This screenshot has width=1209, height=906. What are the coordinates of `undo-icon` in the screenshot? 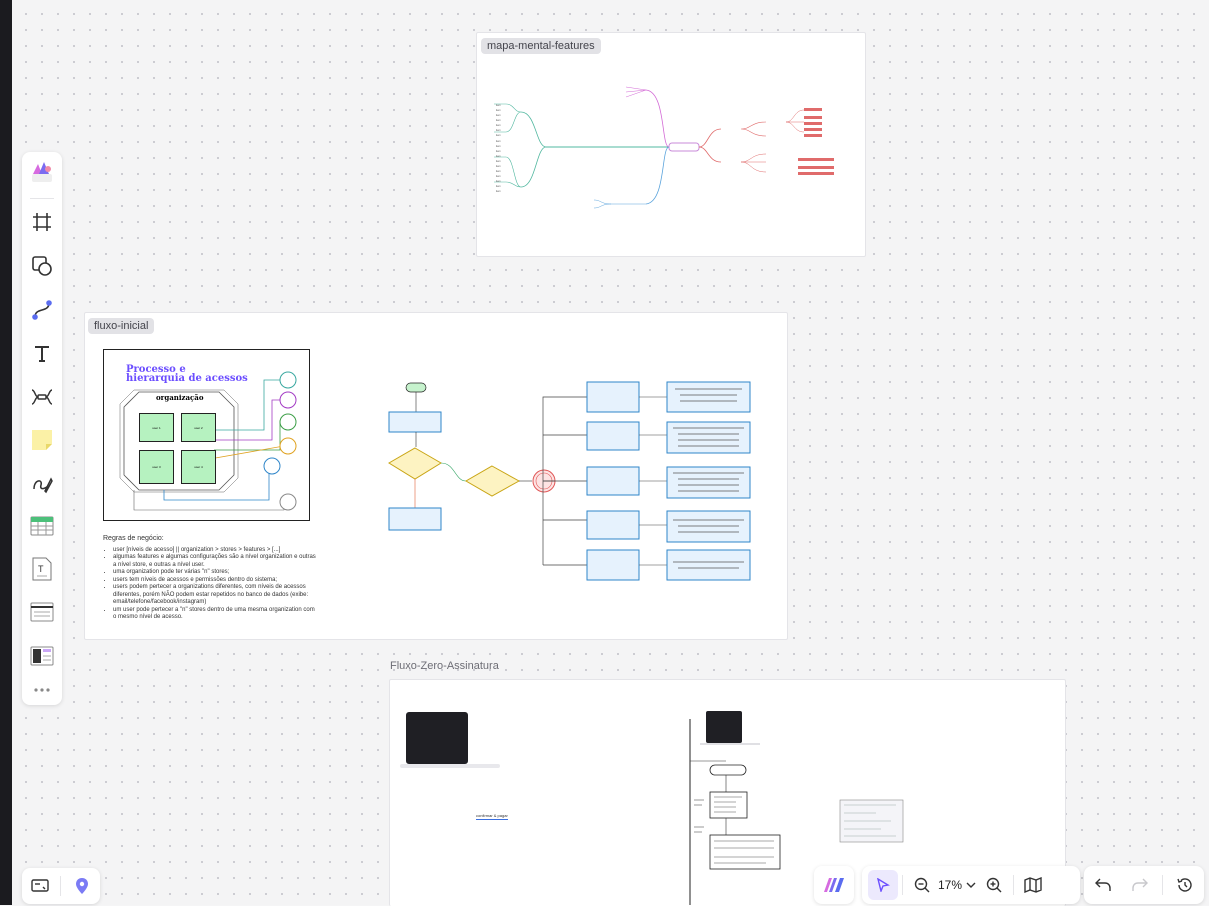 It's located at (1103, 885).